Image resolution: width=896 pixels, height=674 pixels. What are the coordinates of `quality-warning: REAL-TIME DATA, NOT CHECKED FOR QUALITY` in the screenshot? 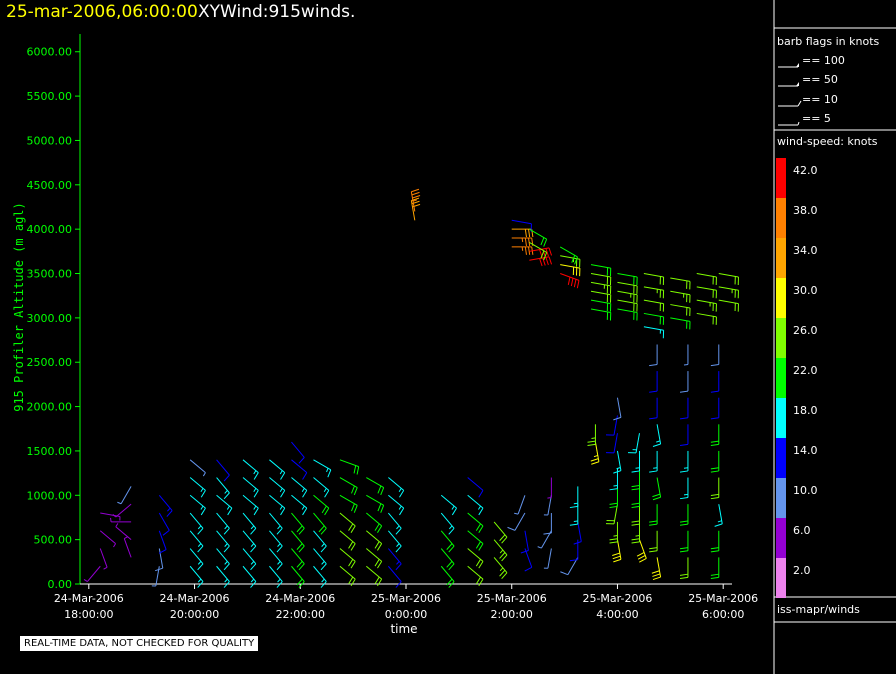 It's located at (139, 643).